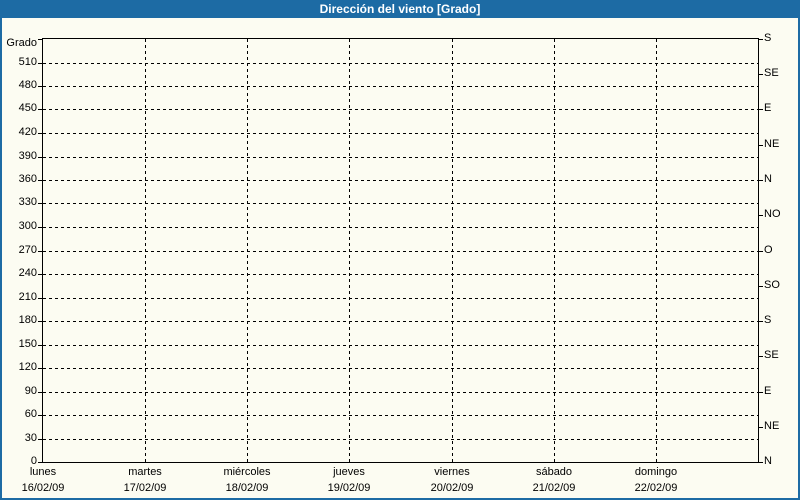  Describe the element at coordinates (772, 214) in the screenshot. I see `compass-tick-label: NO` at that location.